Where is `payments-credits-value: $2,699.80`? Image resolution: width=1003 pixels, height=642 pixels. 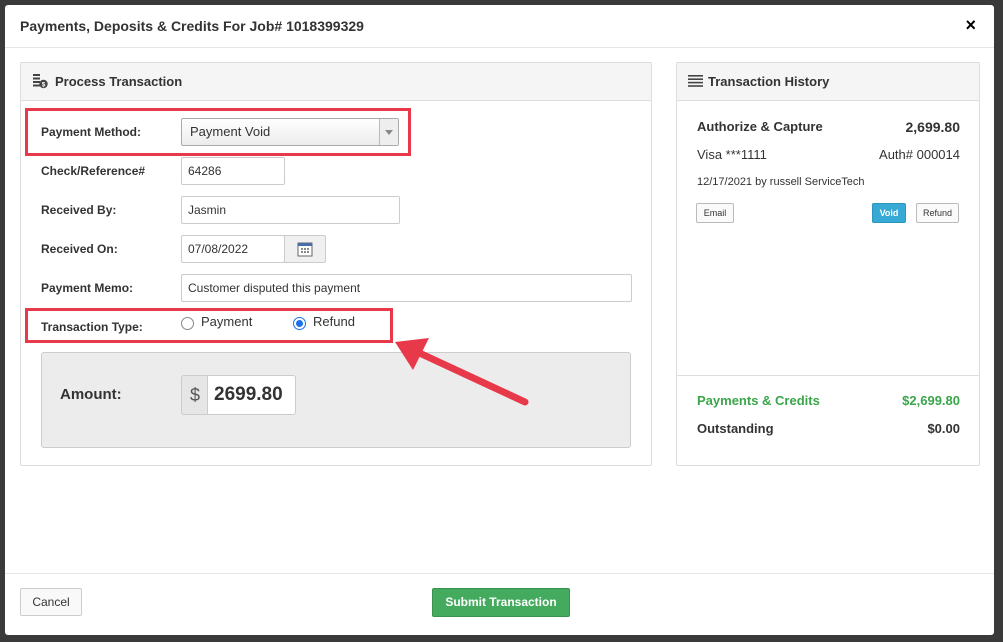 payments-credits-value: $2,699.80 is located at coordinates (931, 400).